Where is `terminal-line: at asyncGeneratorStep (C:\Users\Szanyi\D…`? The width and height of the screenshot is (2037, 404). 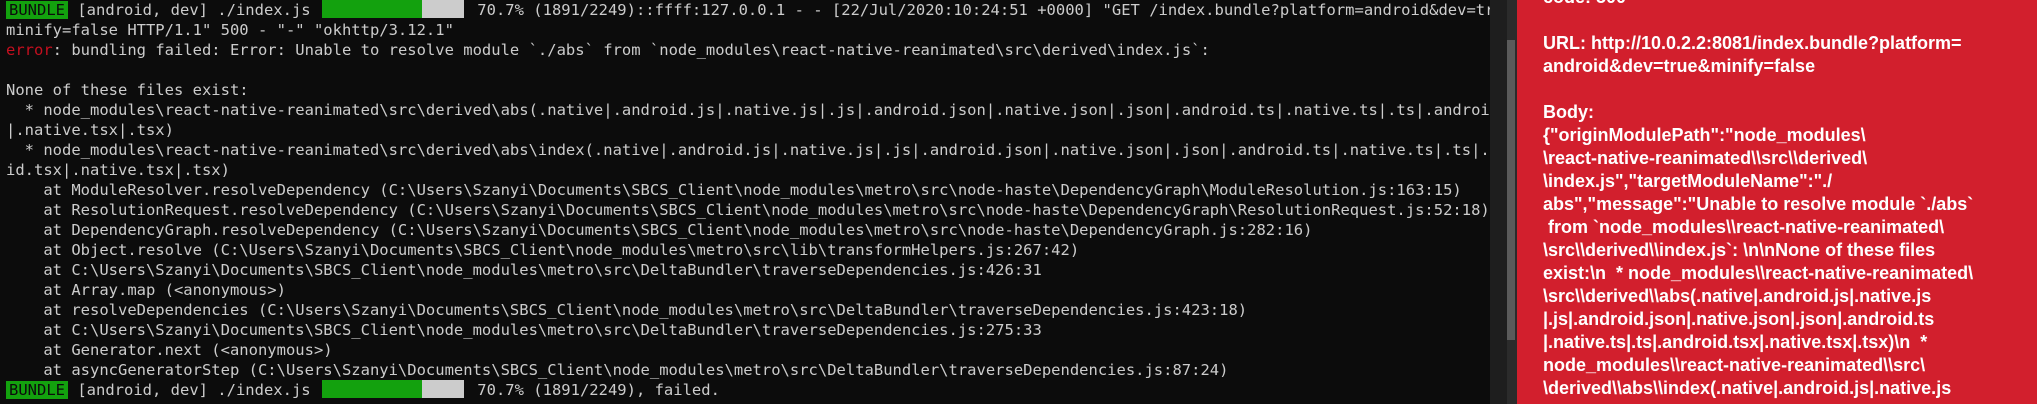 terminal-line: at asyncGeneratorStep (C:\Users\Szanyi\D… is located at coordinates (617, 370).